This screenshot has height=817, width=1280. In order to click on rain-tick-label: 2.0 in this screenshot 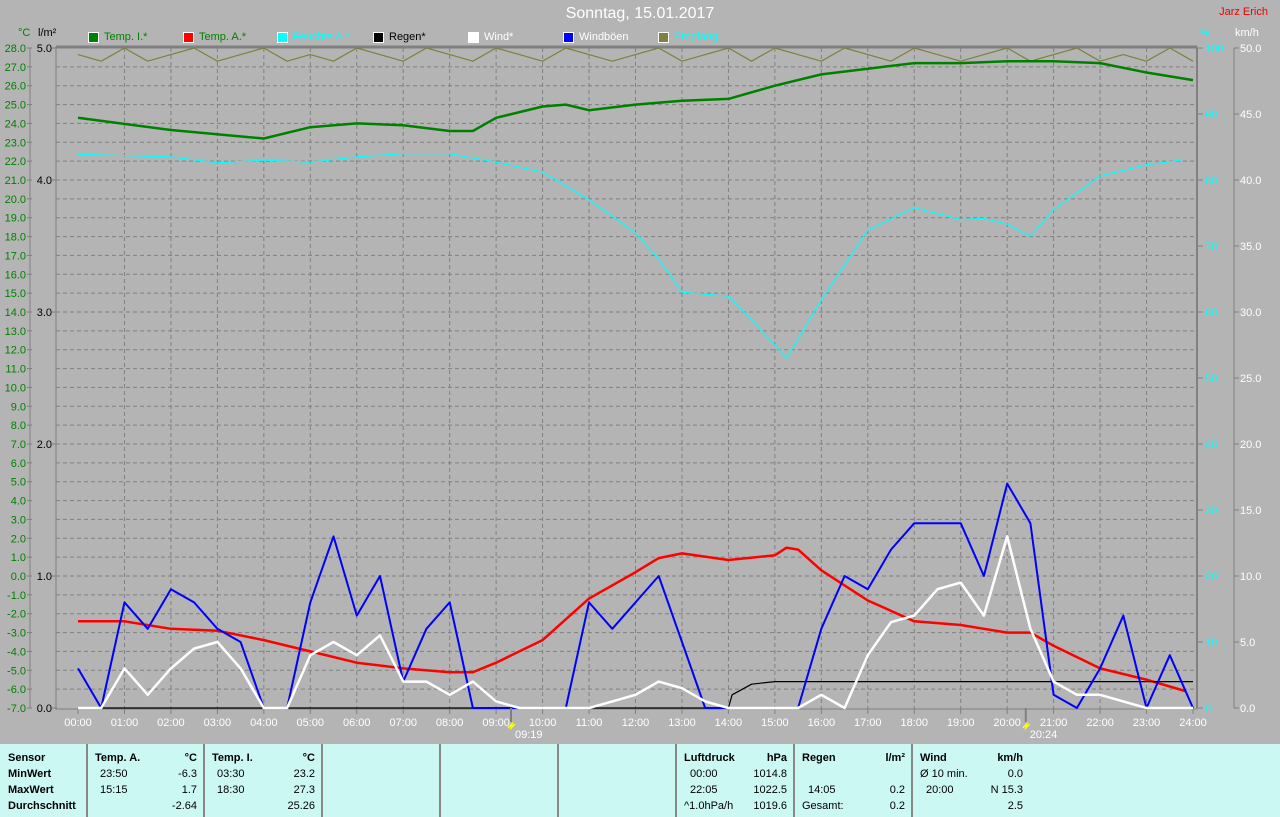, I will do `click(44, 445)`.